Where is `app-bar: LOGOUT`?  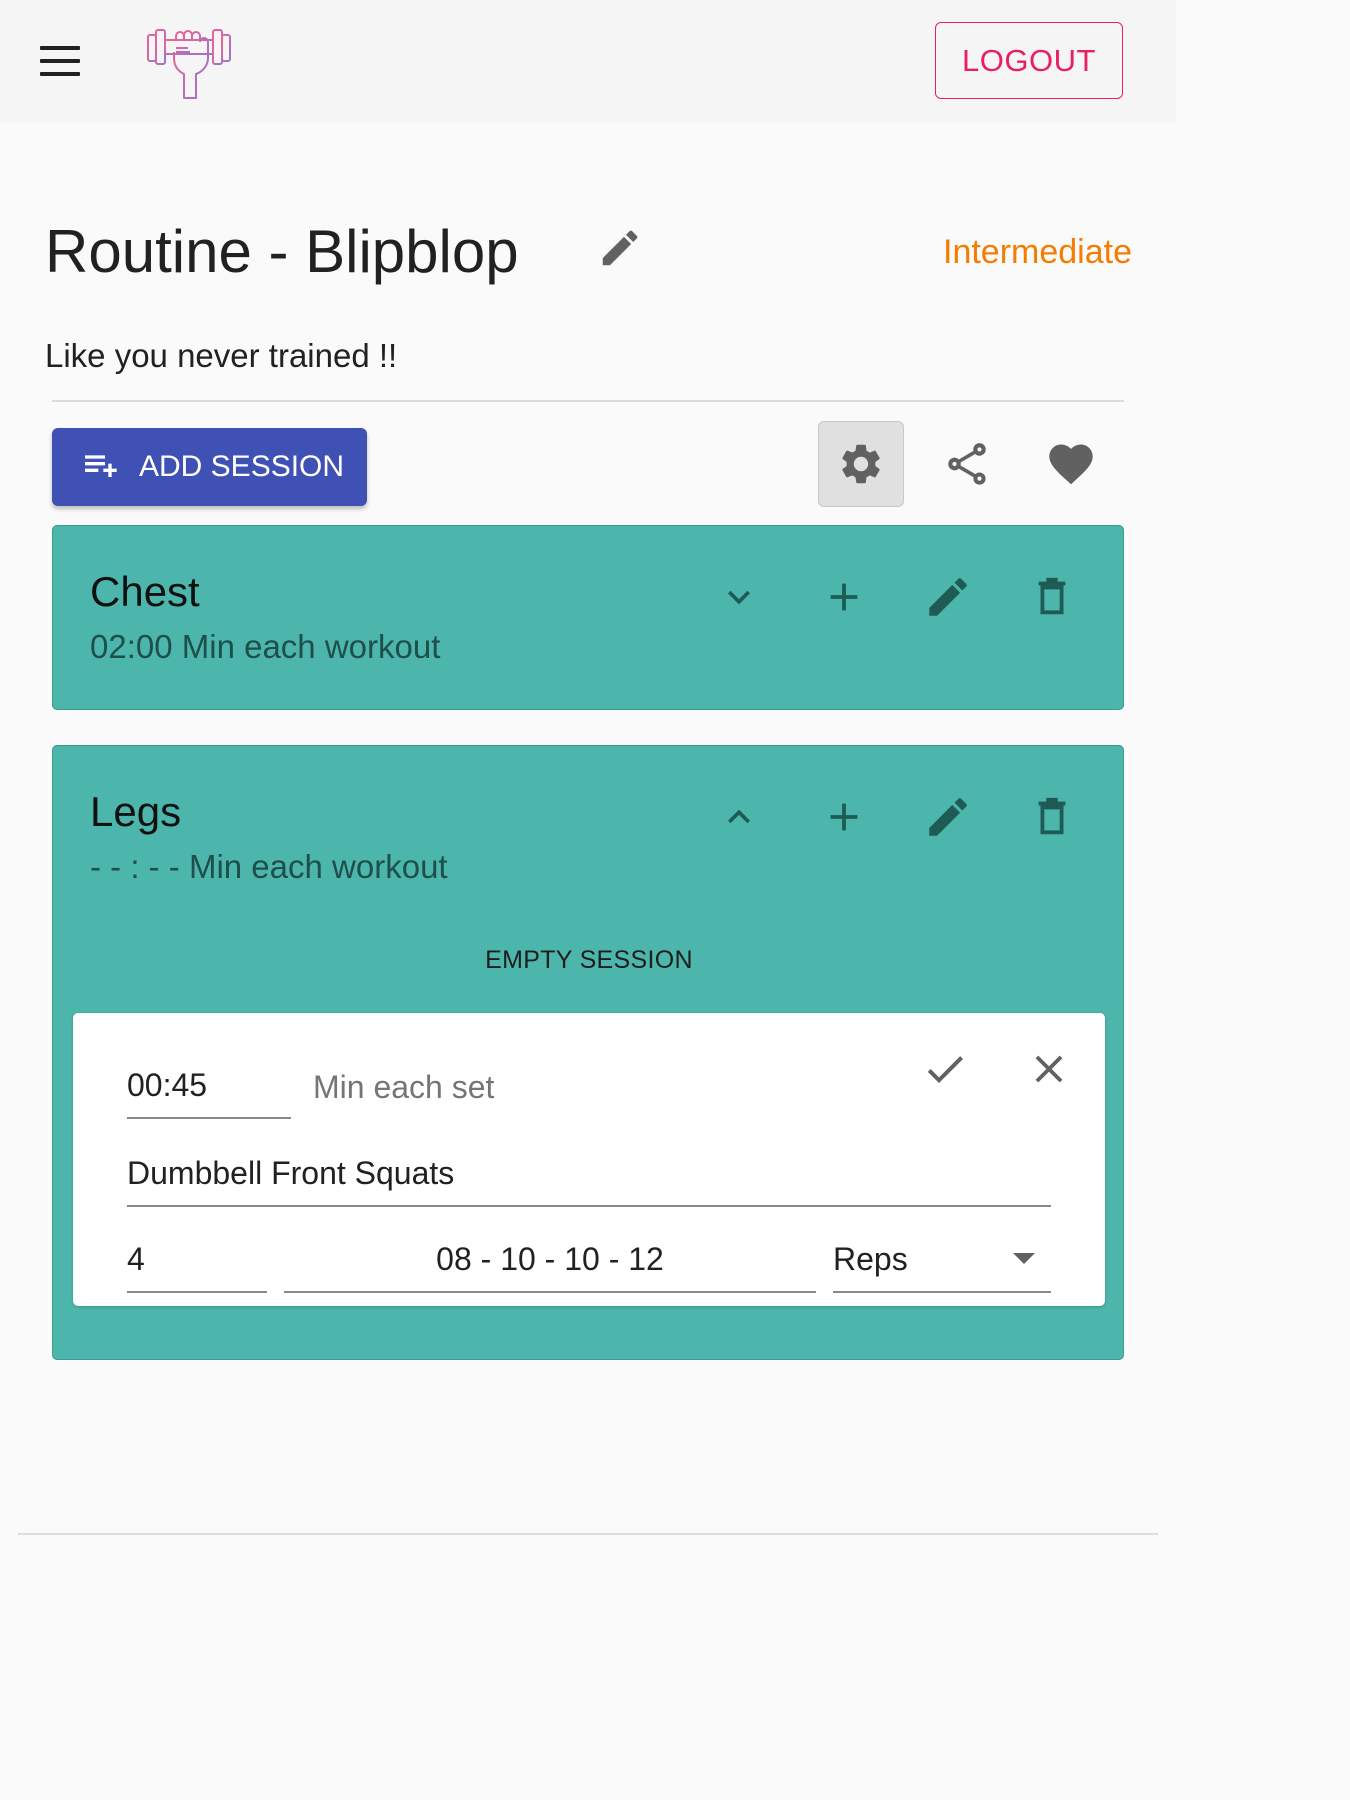
app-bar: LOGOUT is located at coordinates (588, 61).